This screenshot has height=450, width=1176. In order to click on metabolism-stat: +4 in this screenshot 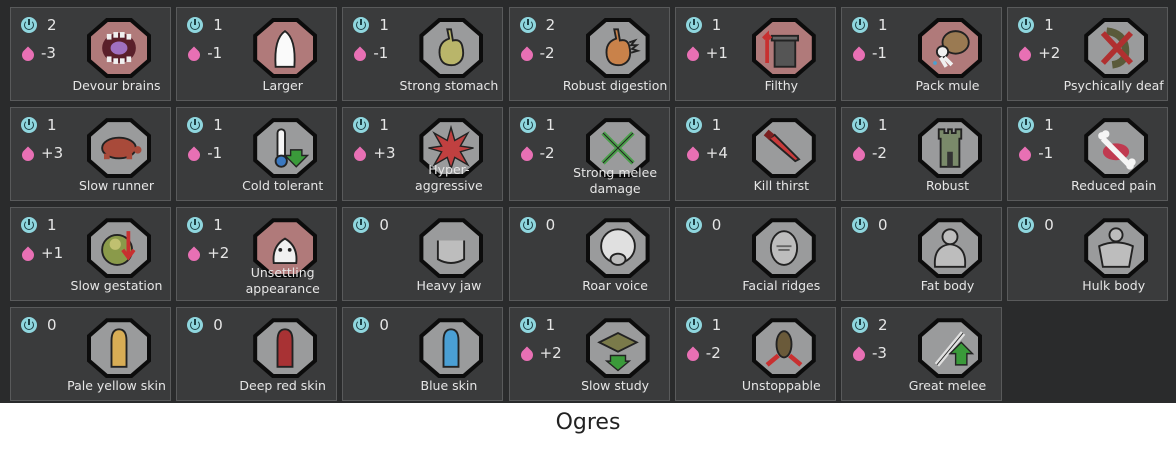, I will do `click(707, 153)`.